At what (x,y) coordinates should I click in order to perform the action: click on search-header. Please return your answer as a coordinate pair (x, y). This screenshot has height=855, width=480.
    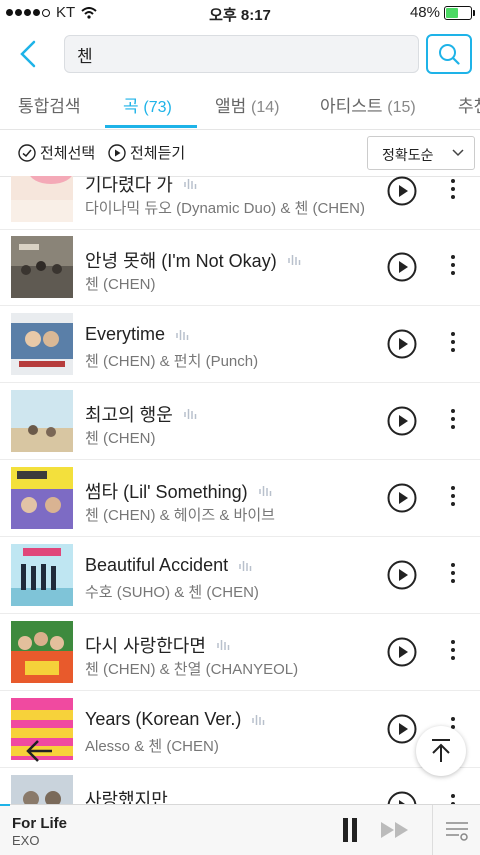
    Looking at the image, I should click on (240, 54).